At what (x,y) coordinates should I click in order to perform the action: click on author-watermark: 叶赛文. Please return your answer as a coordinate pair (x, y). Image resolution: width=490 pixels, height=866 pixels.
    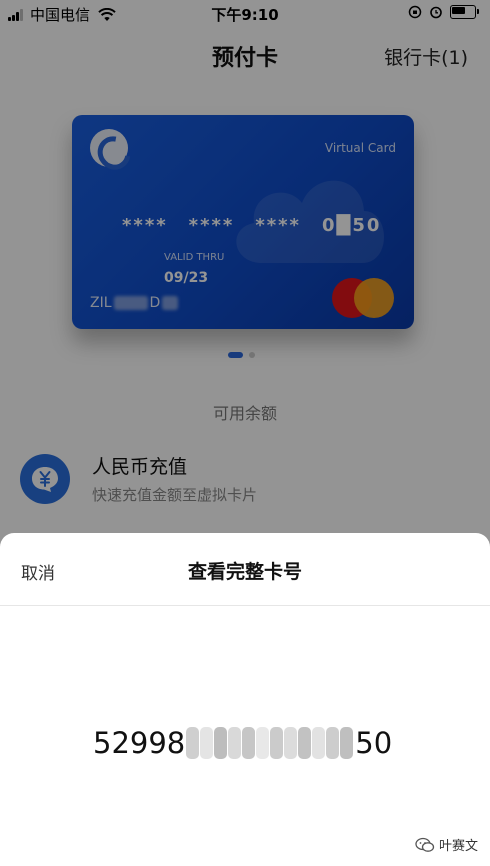
    Looking at the image, I should click on (446, 844).